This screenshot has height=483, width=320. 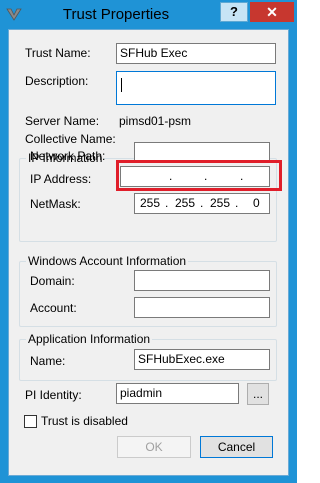 What do you see at coordinates (202, 280) in the screenshot?
I see `domain-input` at bounding box center [202, 280].